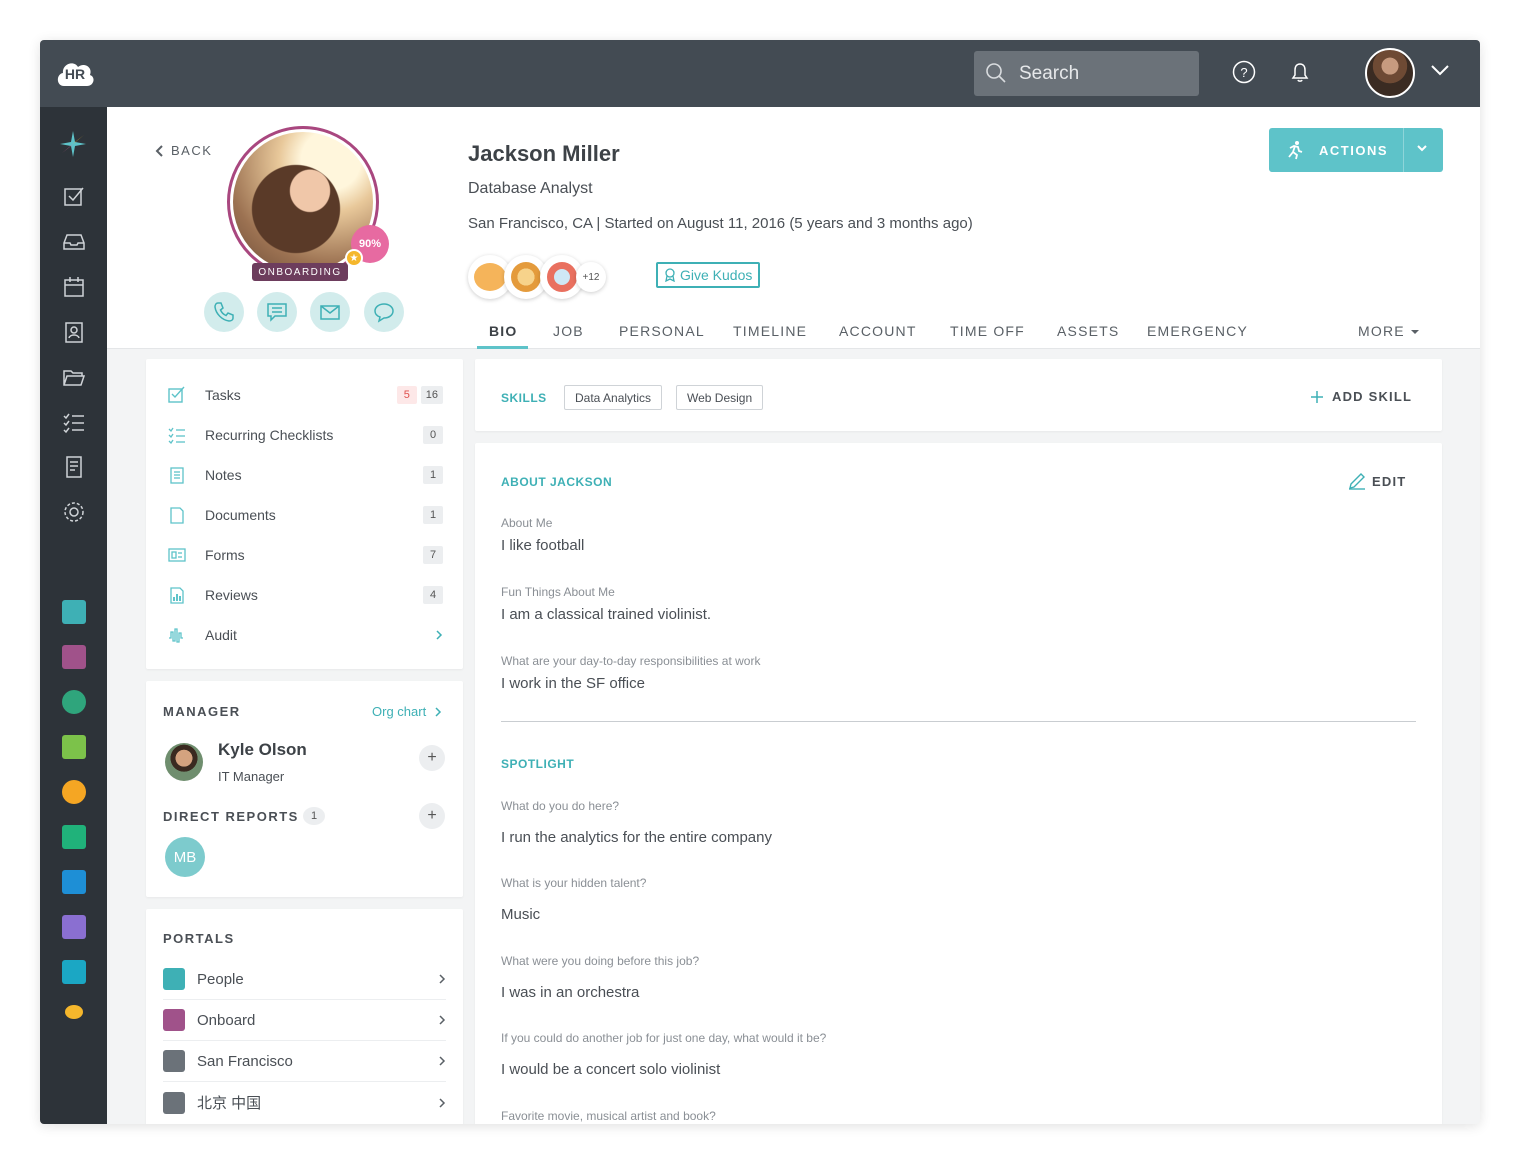  I want to click on search-placeholder: Search, so click(1049, 73).